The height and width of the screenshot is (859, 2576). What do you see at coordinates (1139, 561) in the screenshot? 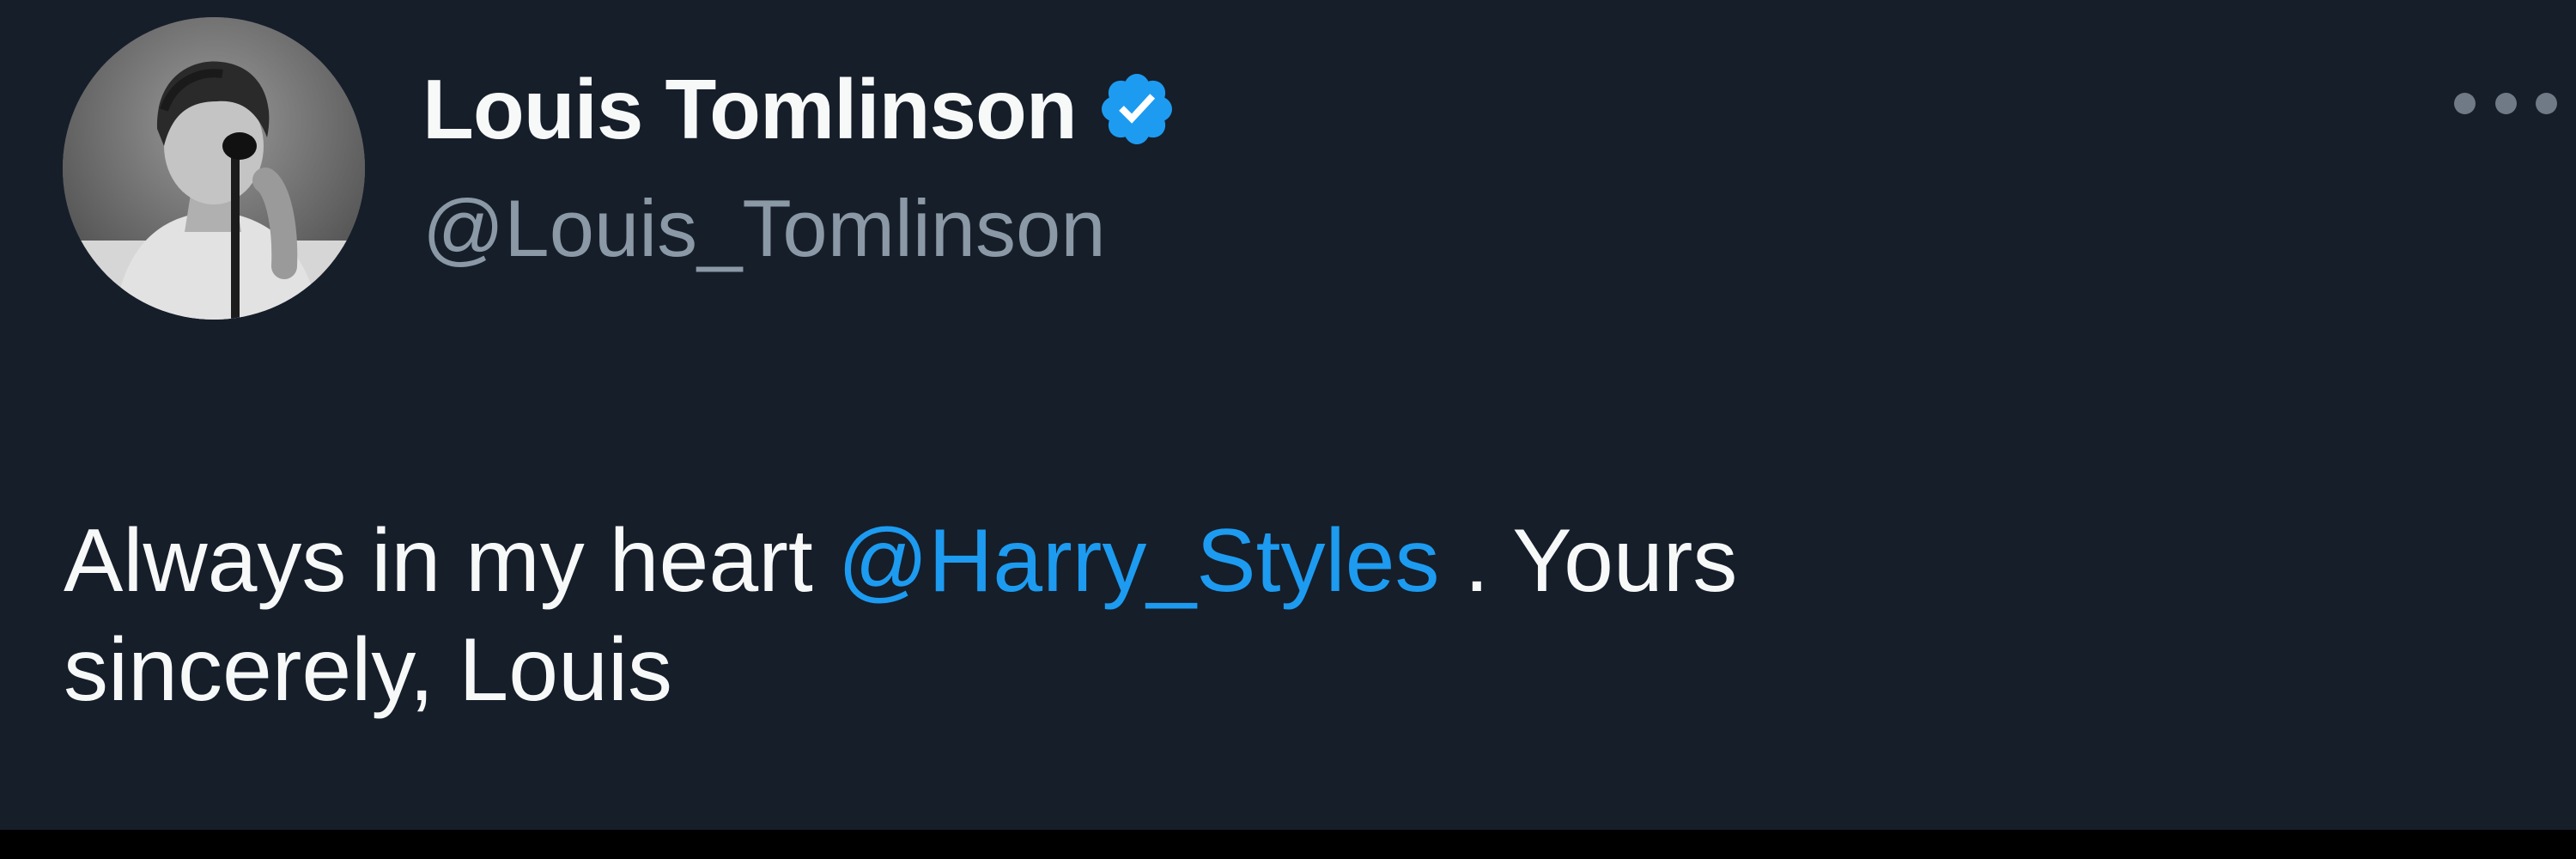
I see `mention-link: @Harry_Styles` at bounding box center [1139, 561].